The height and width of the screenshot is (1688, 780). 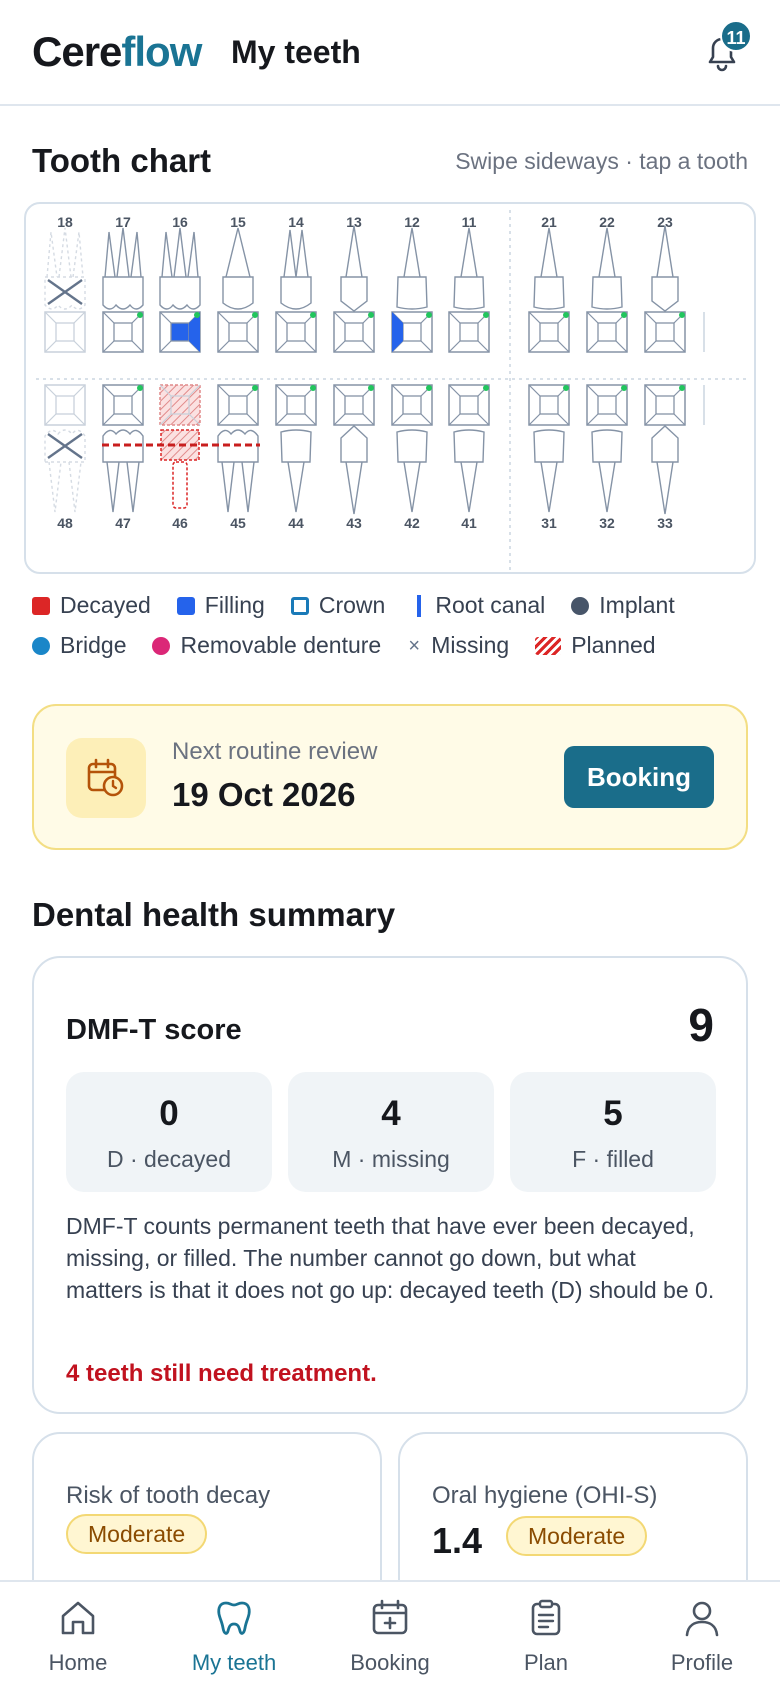 I want to click on nav-booking: Booking, so click(x=390, y=1635).